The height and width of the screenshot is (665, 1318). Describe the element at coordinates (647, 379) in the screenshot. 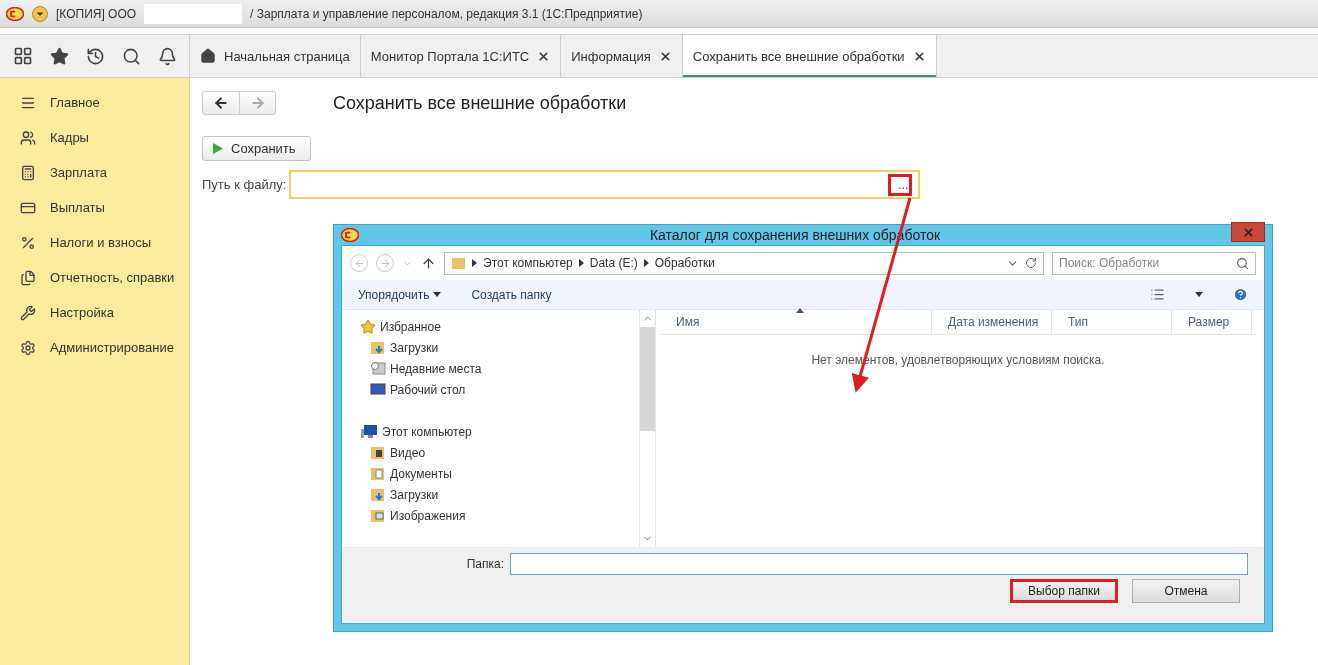

I see `scroll-thumb` at that location.